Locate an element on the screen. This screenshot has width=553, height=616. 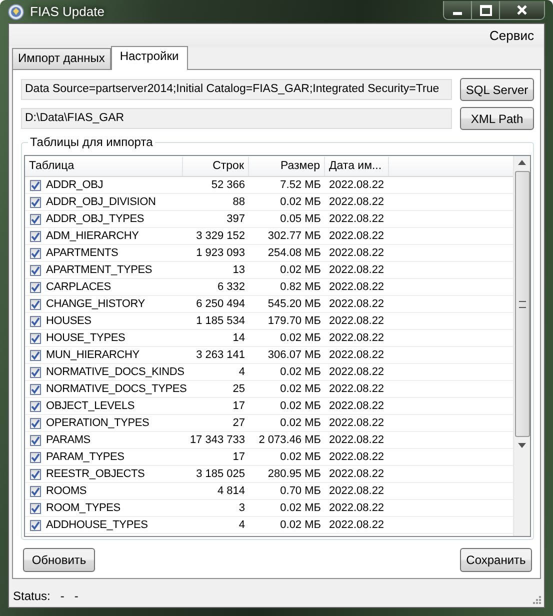
table-cell-text: 545.20 МБ is located at coordinates (294, 304).